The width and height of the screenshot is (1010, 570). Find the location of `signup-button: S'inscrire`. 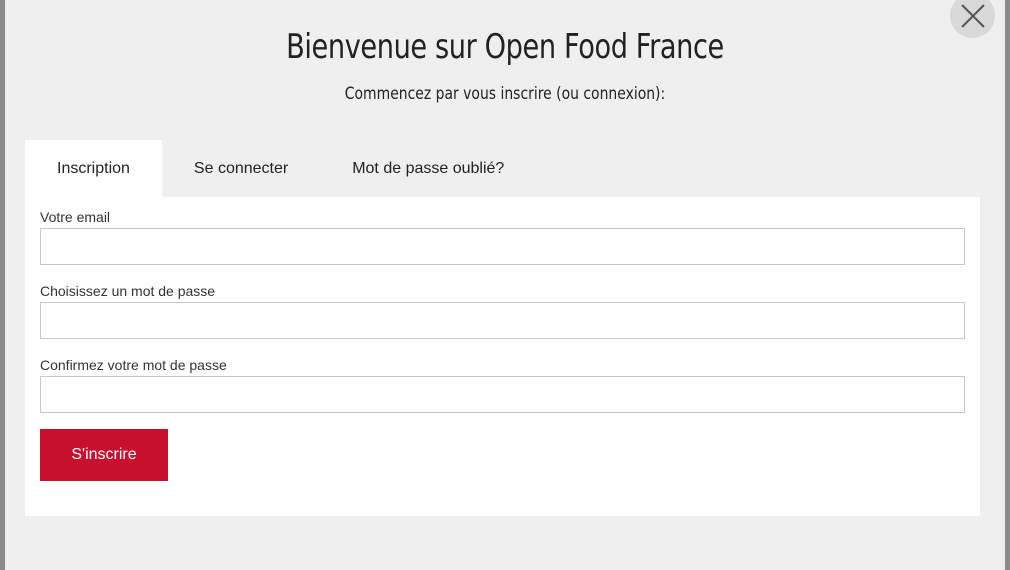

signup-button: S'inscrire is located at coordinates (104, 455).